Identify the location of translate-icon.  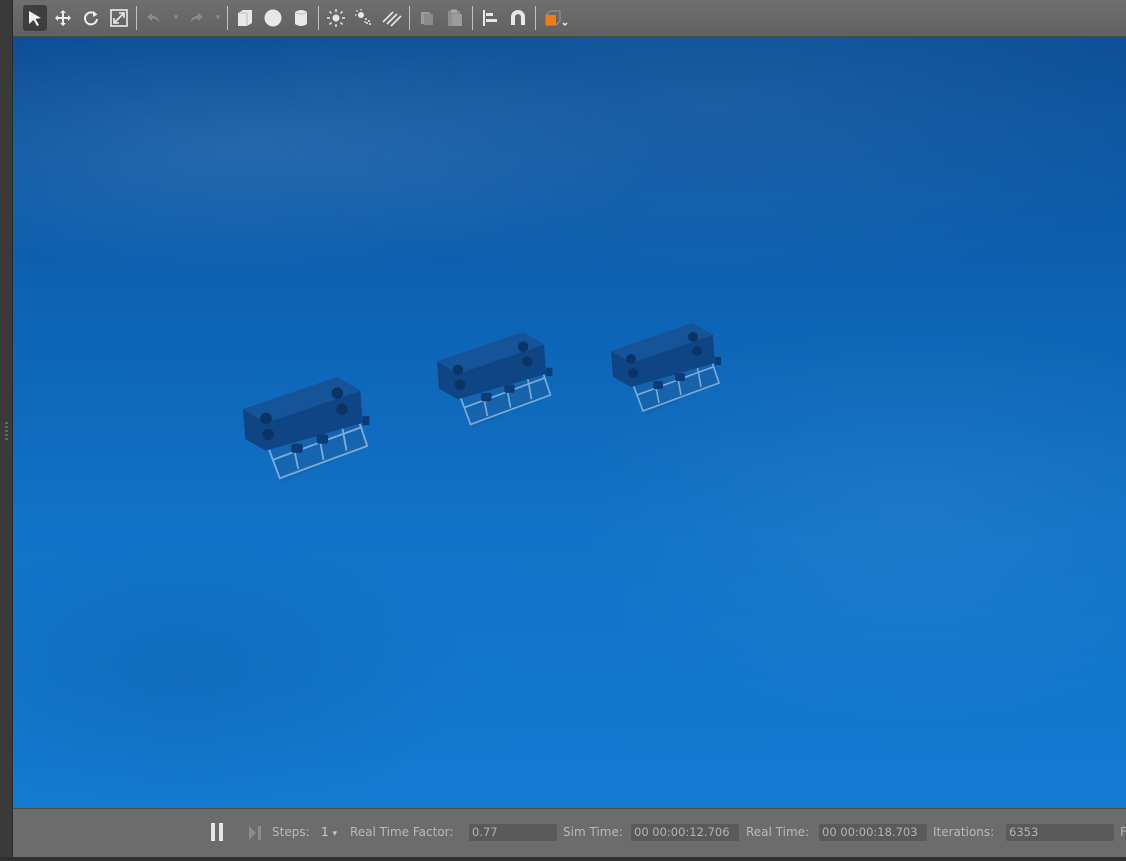
(63, 18).